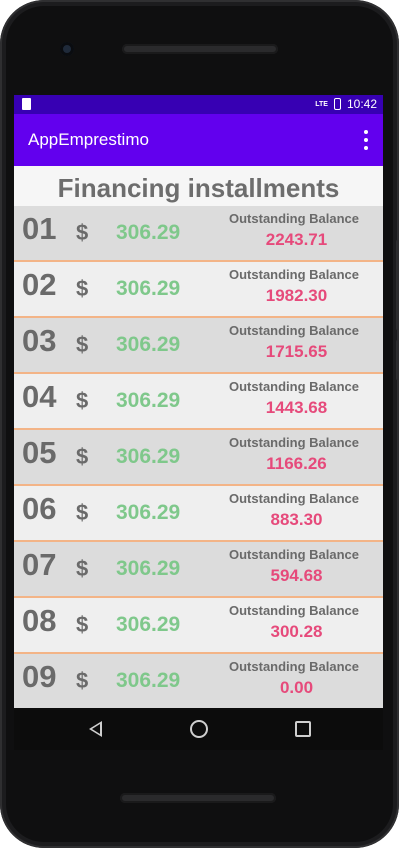 Image resolution: width=401 pixels, height=850 pixels. I want to click on installment-row: 07 $306.29 Outstanding Balance 594.68, so click(198, 570).